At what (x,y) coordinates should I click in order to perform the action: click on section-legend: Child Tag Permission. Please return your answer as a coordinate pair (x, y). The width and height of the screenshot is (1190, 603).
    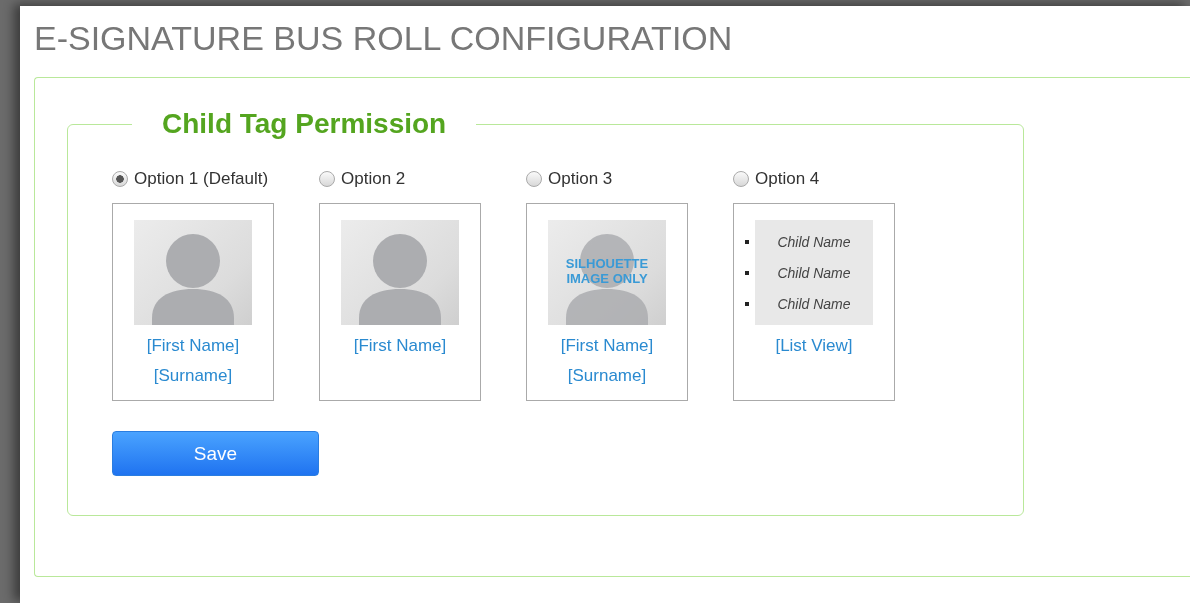
    Looking at the image, I should click on (304, 124).